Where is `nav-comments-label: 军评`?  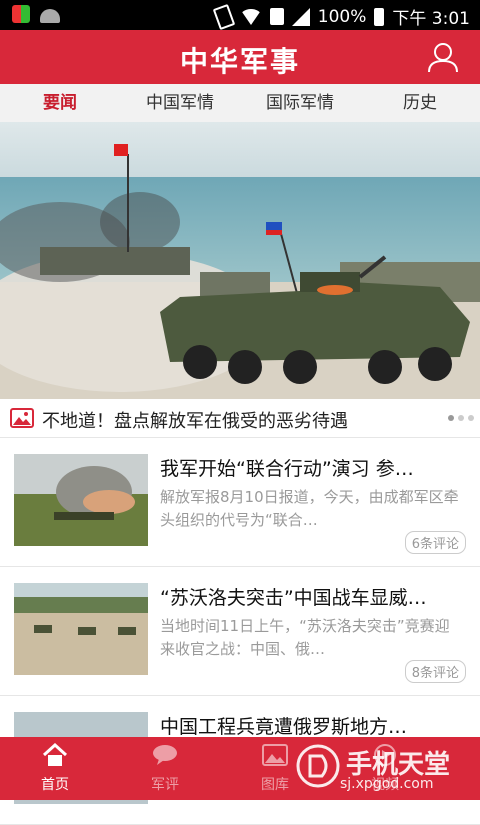 nav-comments-label: 军评 is located at coordinates (165, 785).